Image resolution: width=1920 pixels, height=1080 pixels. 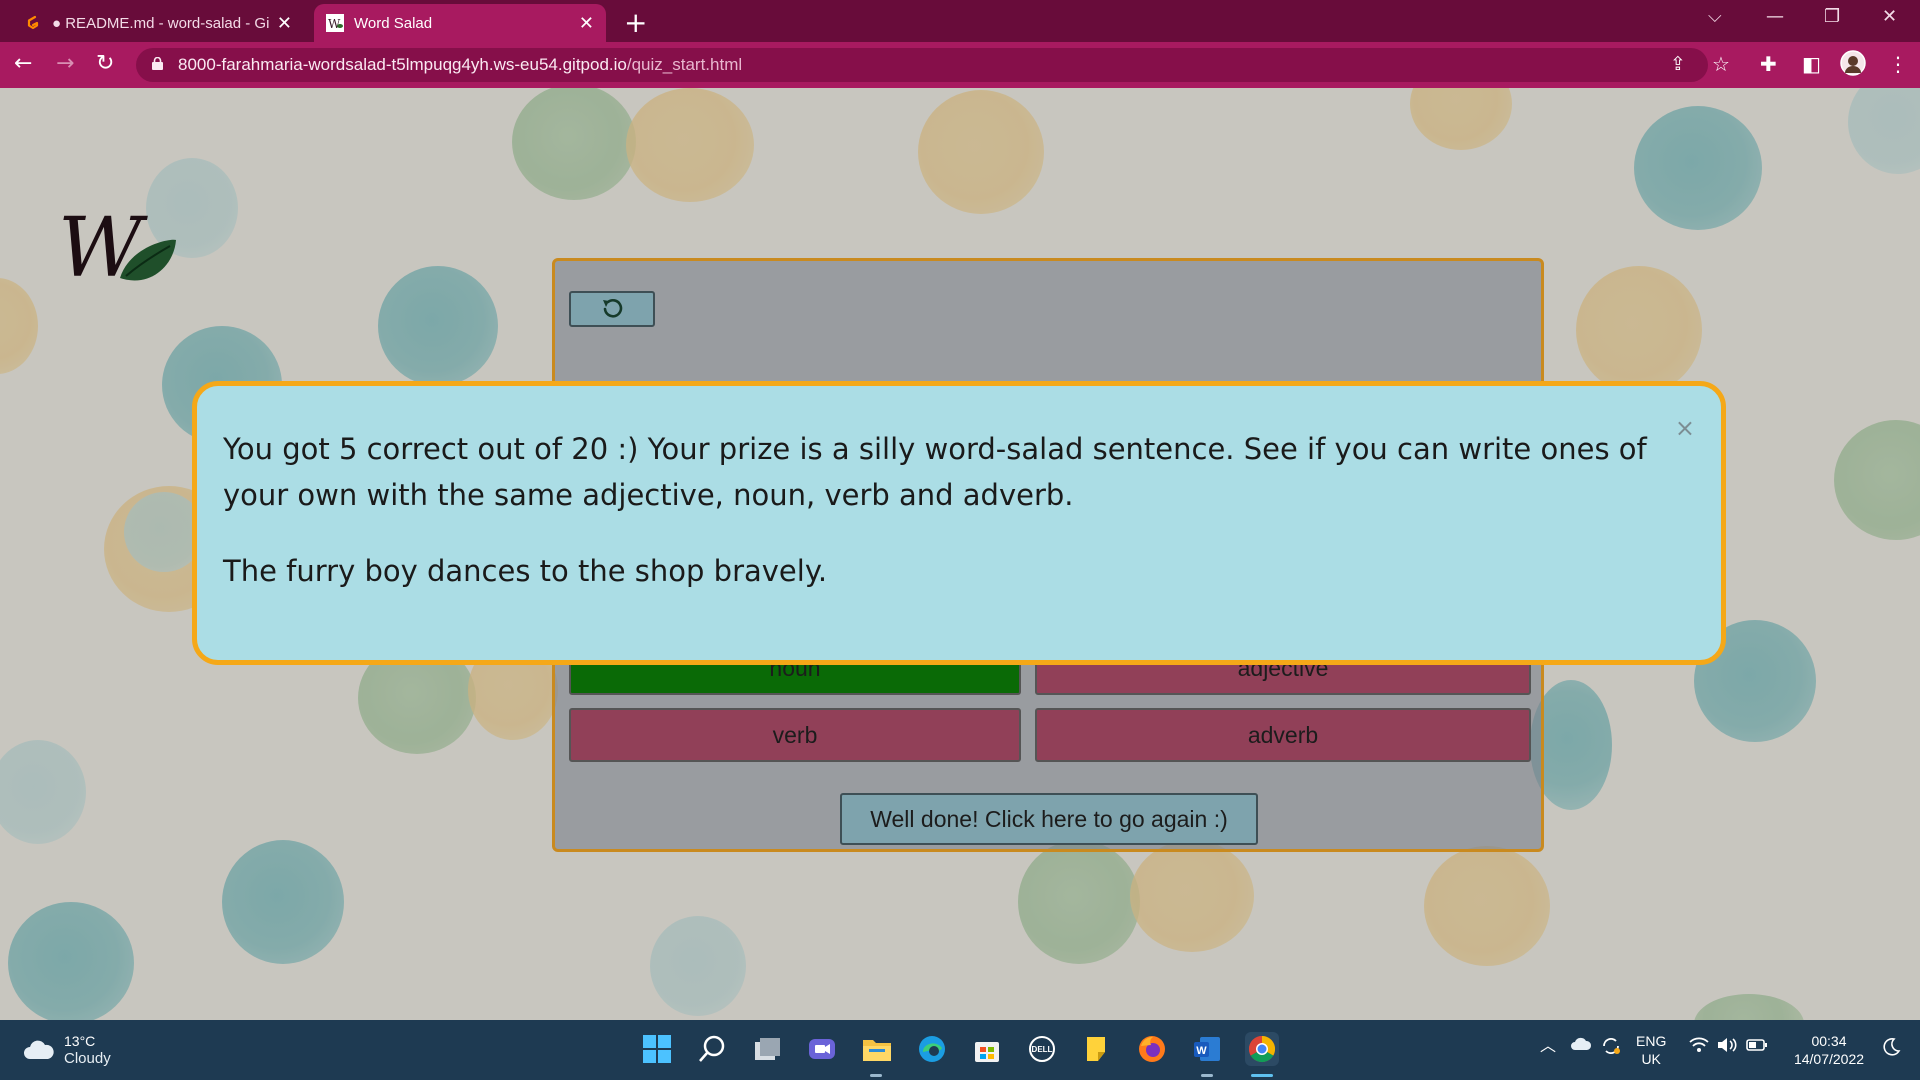 What do you see at coordinates (795, 735) in the screenshot?
I see `answer-button-verb: verb` at bounding box center [795, 735].